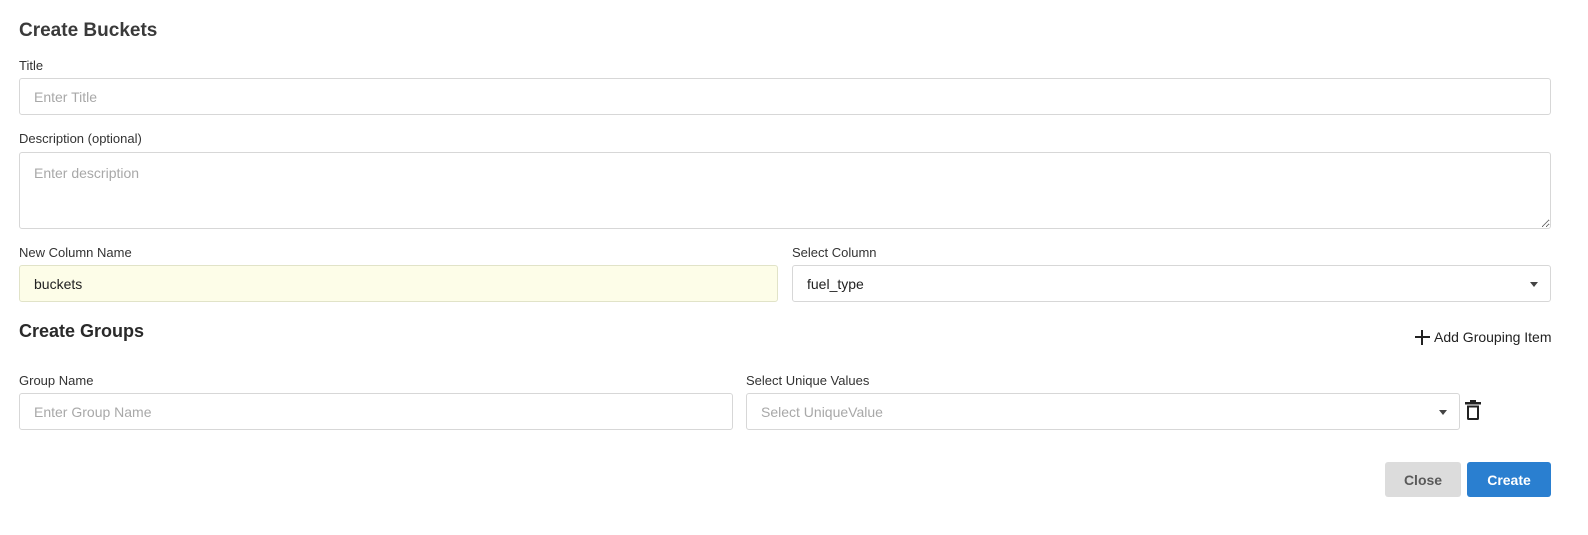  What do you see at coordinates (834, 252) in the screenshot?
I see `select-column-label: Select Column` at bounding box center [834, 252].